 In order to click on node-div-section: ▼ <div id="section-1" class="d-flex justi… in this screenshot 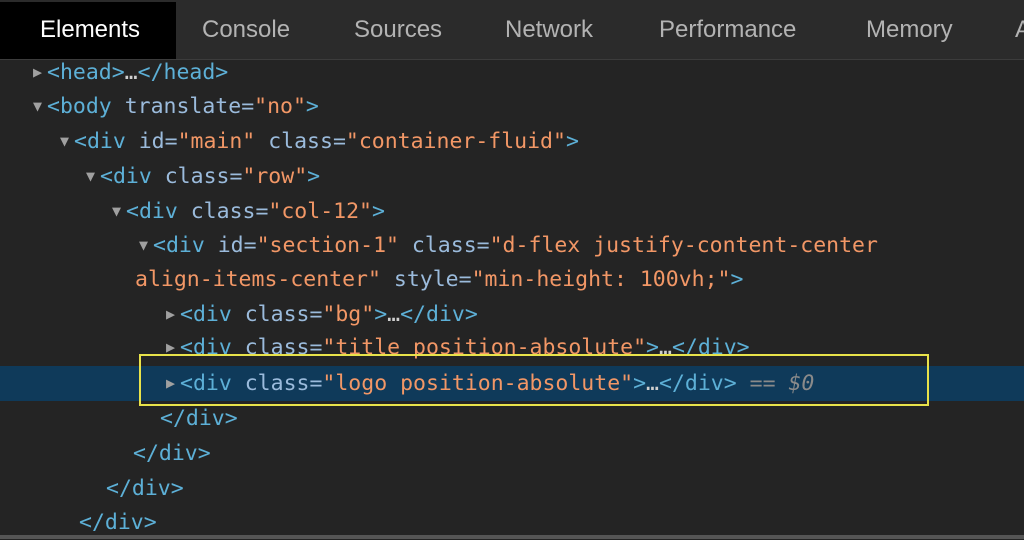, I will do `click(512, 245)`.